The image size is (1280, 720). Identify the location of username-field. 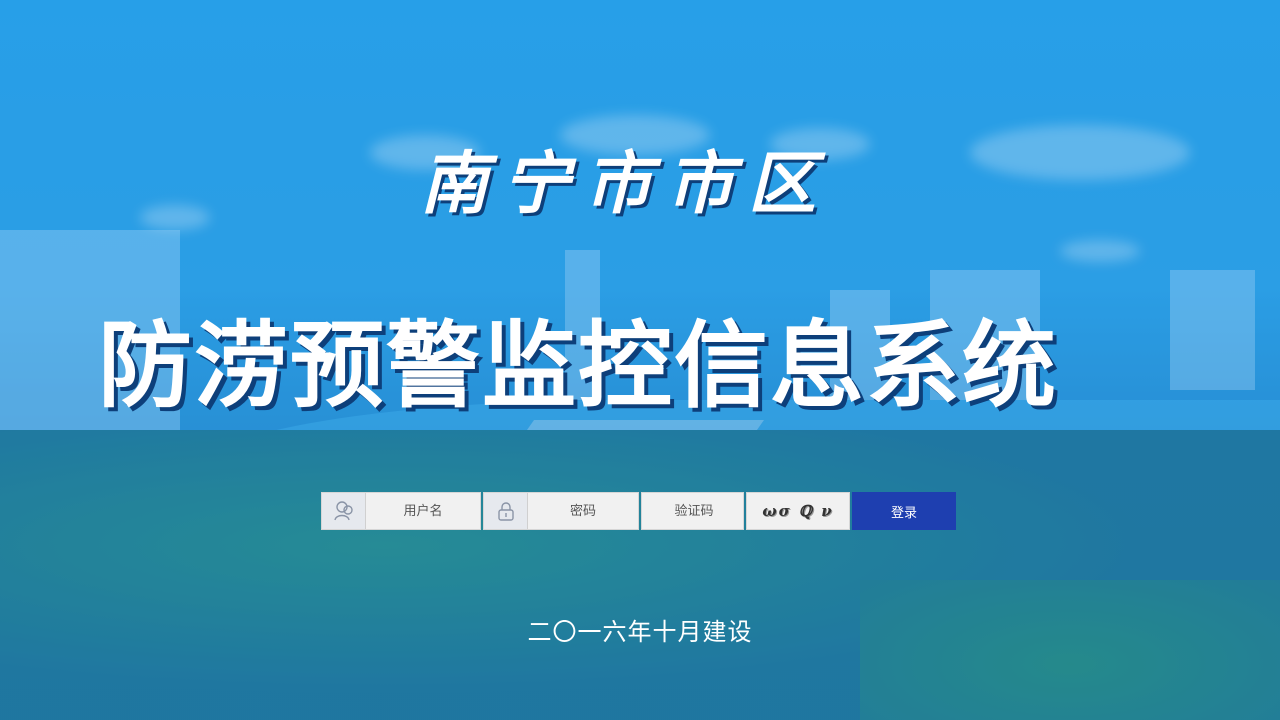
(401, 511).